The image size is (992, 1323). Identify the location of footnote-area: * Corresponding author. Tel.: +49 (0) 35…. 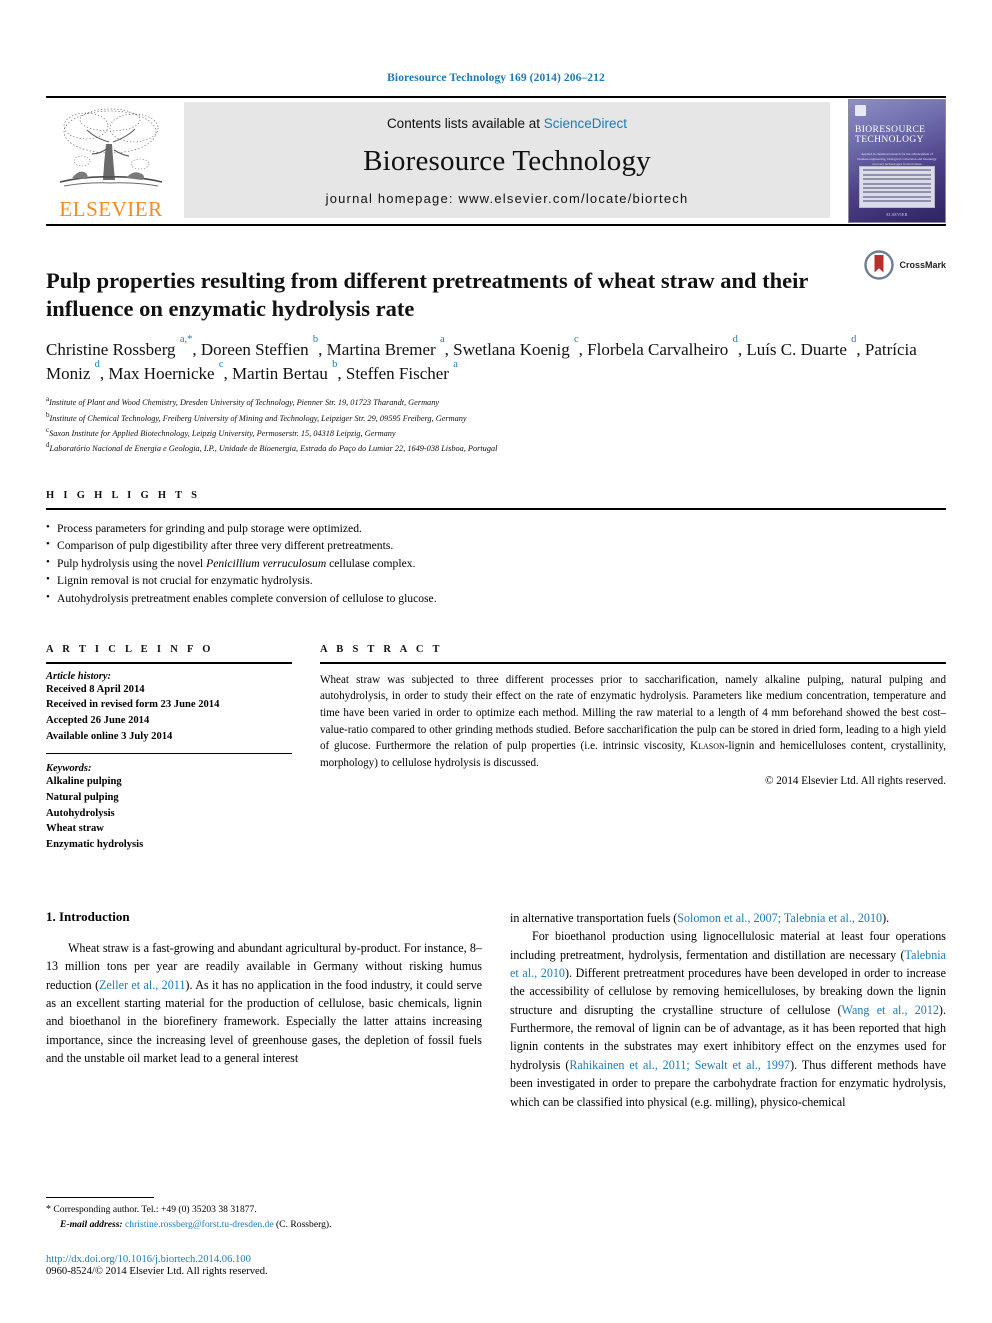
(252, 1237).